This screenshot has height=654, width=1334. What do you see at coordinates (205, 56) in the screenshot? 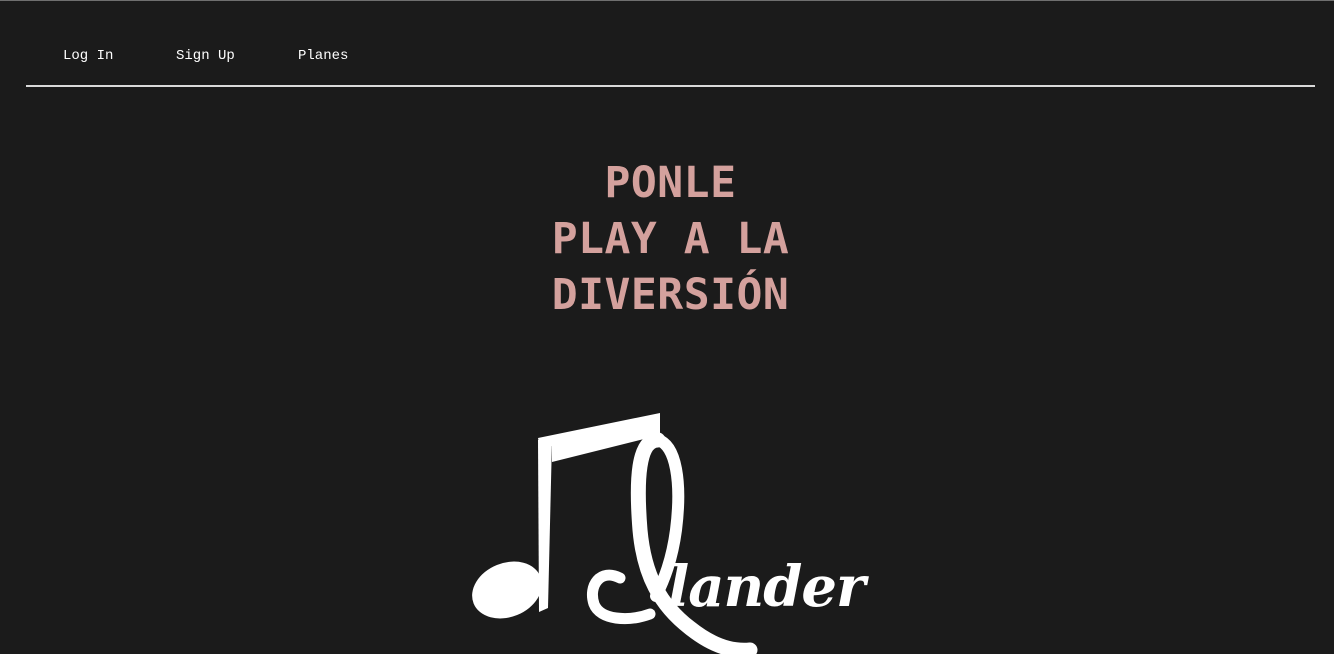
I see `nav-signup-link: Sign Up` at bounding box center [205, 56].